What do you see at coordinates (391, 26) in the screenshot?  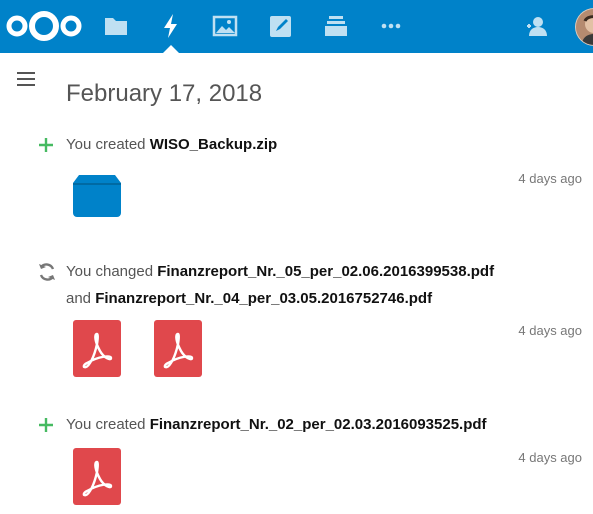 I see `more-apps-icon` at bounding box center [391, 26].